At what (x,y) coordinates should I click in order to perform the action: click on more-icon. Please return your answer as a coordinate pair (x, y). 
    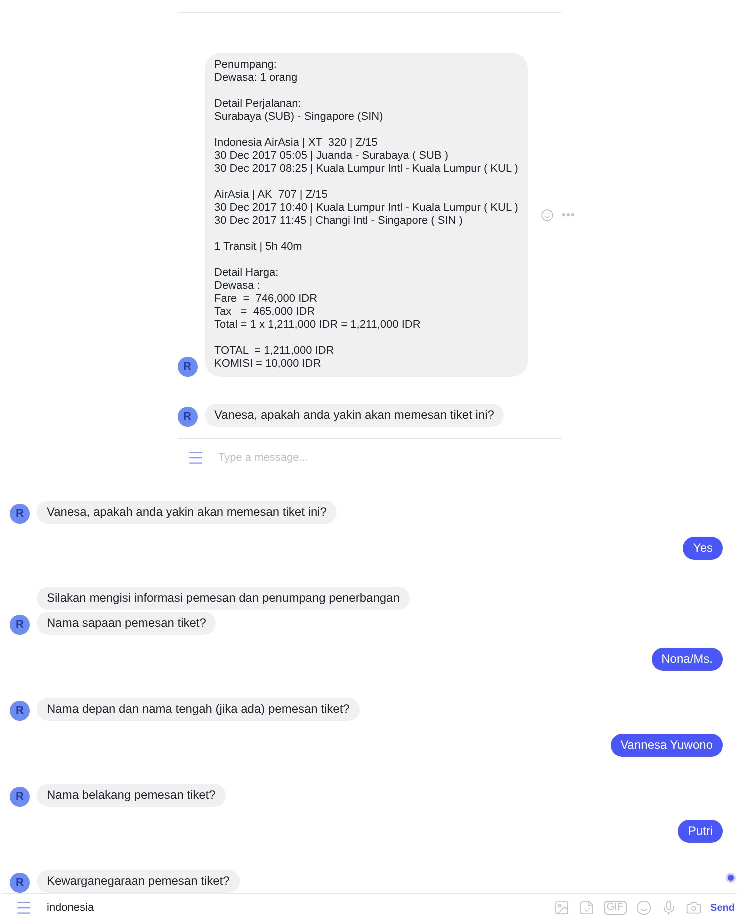
    Looking at the image, I should click on (569, 215).